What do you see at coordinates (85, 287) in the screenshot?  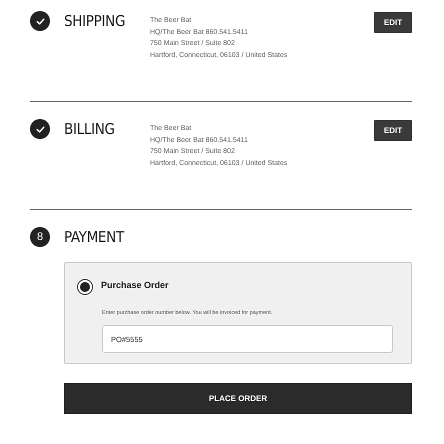 I see `radio-button` at bounding box center [85, 287].